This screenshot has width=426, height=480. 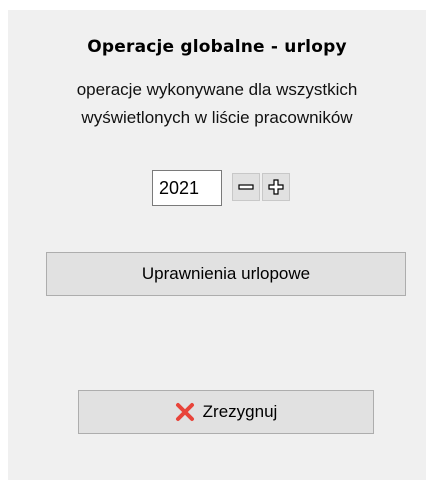 I want to click on cancel-button: Zrezygnuj, so click(x=226, y=412).